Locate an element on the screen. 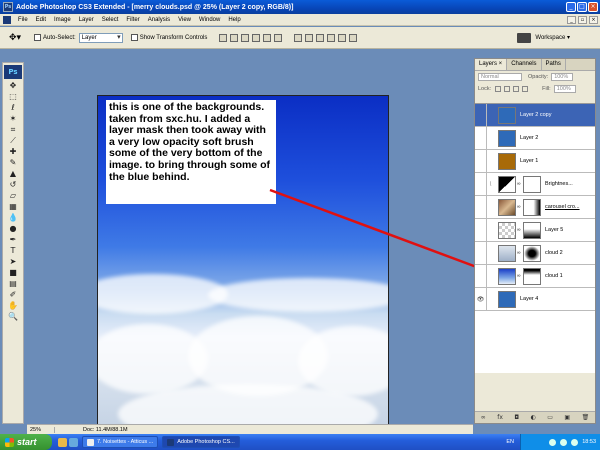  shape-tool-icon: ■ is located at coordinates (13, 272).